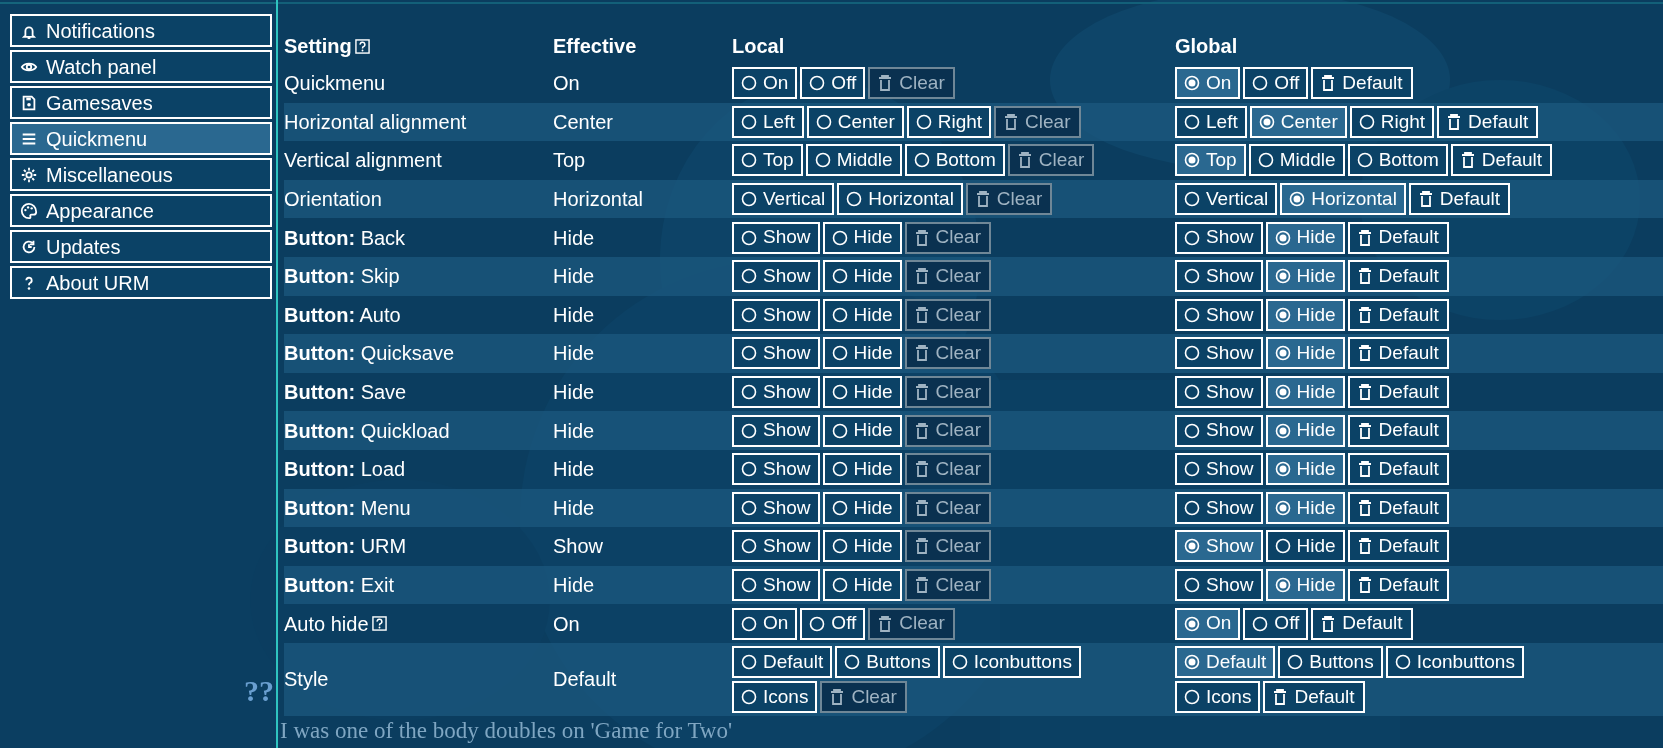 This screenshot has height=748, width=1663. What do you see at coordinates (141, 66) in the screenshot?
I see `sidebar-item: Watch panel` at bounding box center [141, 66].